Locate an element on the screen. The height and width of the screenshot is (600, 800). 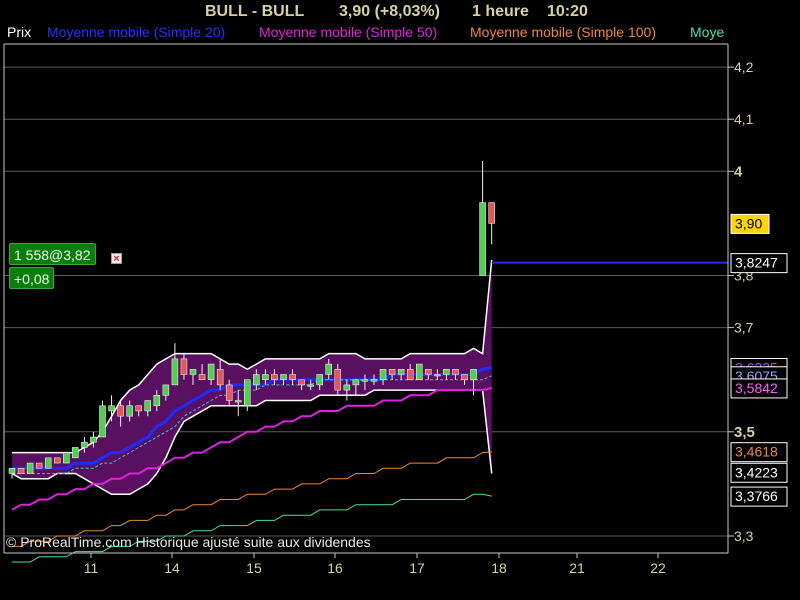
y-tick-label: 3,5 is located at coordinates (744, 432).